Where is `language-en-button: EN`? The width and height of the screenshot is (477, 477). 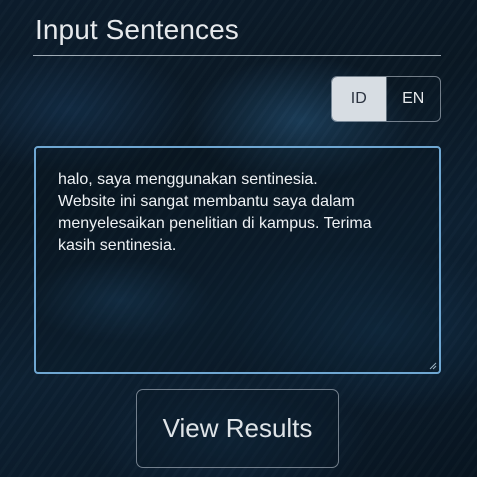 language-en-button: EN is located at coordinates (413, 99).